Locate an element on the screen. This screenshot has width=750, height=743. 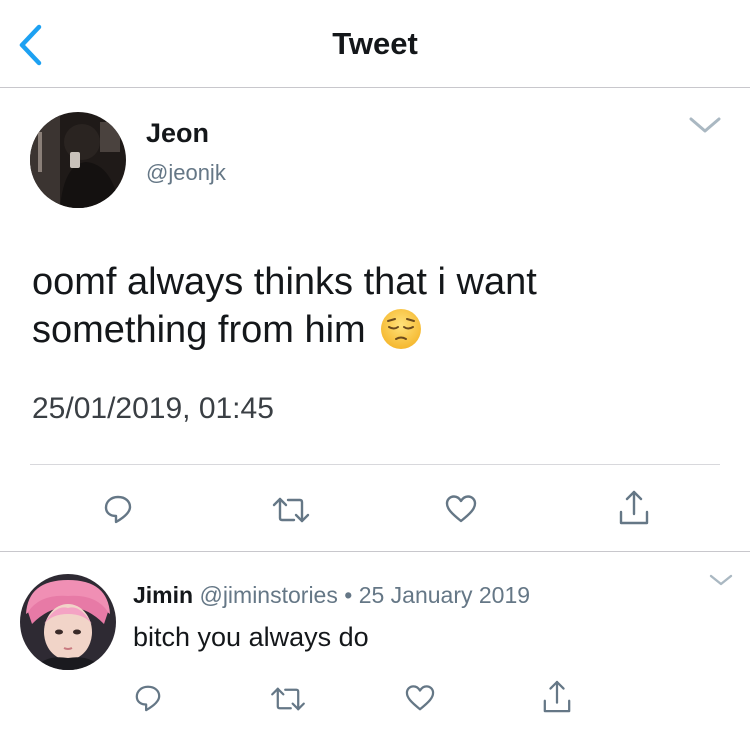
author-name: Jeon is located at coordinates (177, 133).